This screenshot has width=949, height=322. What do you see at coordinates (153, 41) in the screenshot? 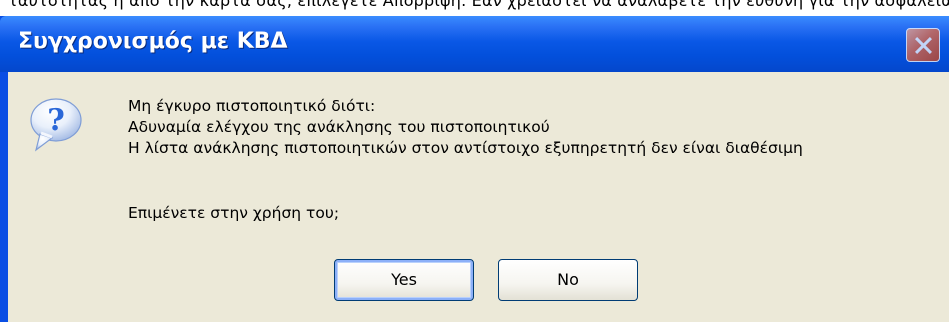
I see `dialog-title: Συγχρονισμός με ΚΒΔ` at bounding box center [153, 41].